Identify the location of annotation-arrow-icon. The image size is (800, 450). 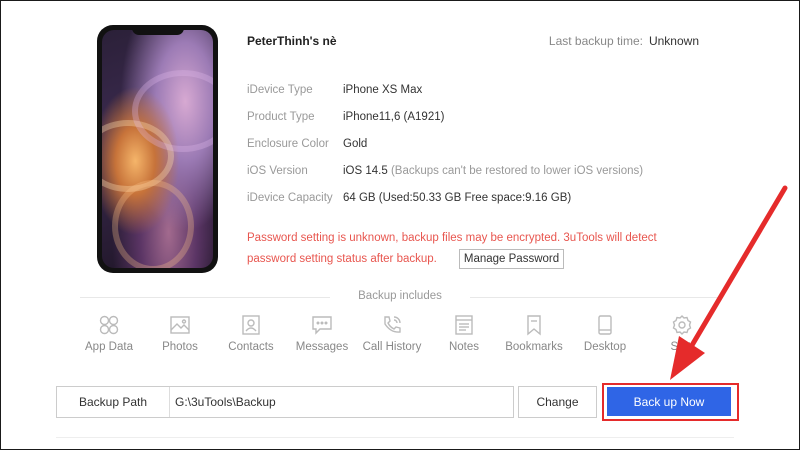
(729, 282).